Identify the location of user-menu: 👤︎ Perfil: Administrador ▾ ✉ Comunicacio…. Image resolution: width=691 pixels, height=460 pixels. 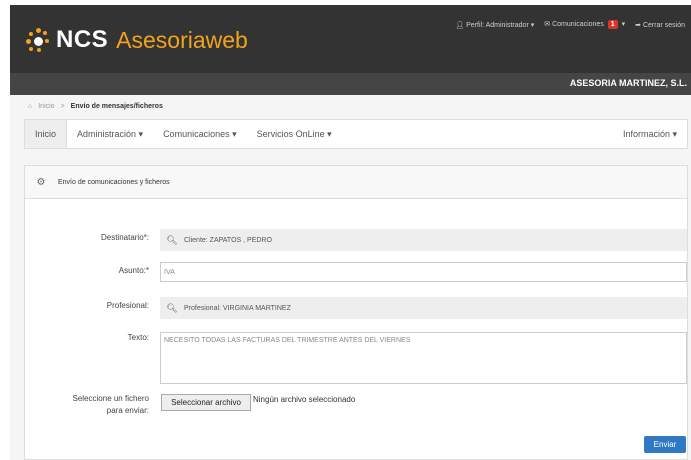
(570, 24).